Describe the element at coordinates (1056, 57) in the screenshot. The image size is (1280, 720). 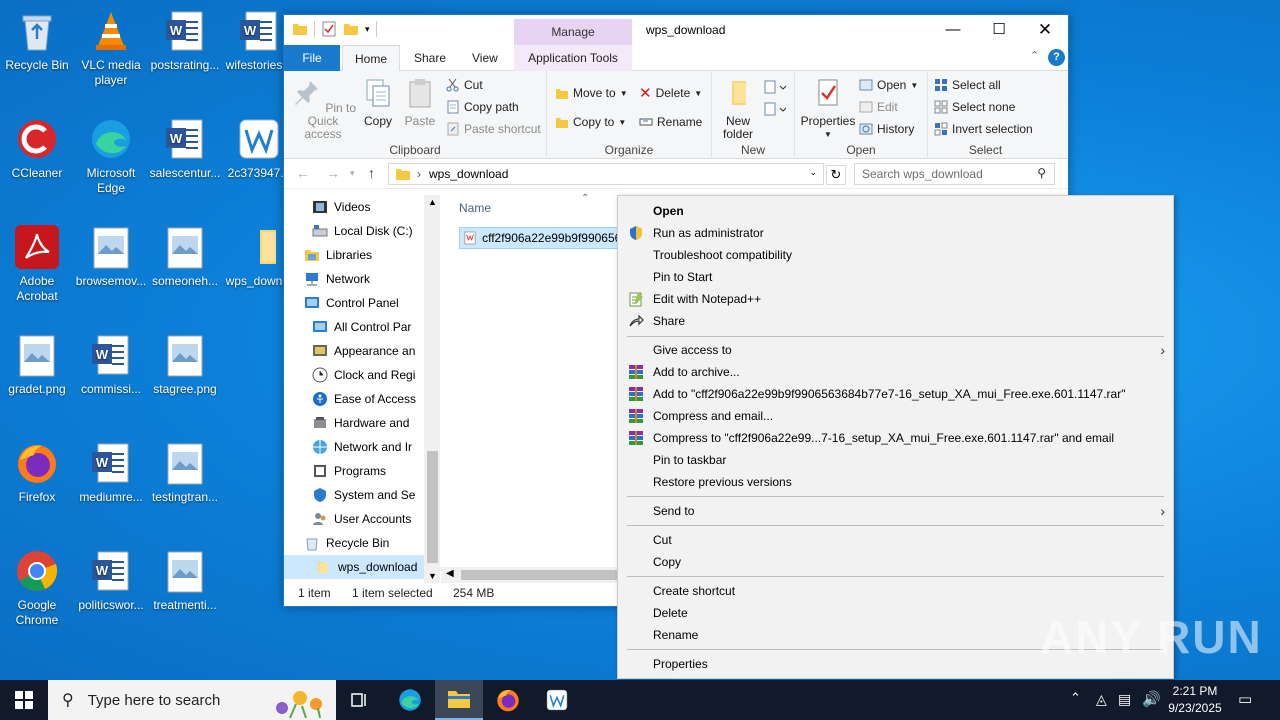
I see `help-icon: ?` at that location.